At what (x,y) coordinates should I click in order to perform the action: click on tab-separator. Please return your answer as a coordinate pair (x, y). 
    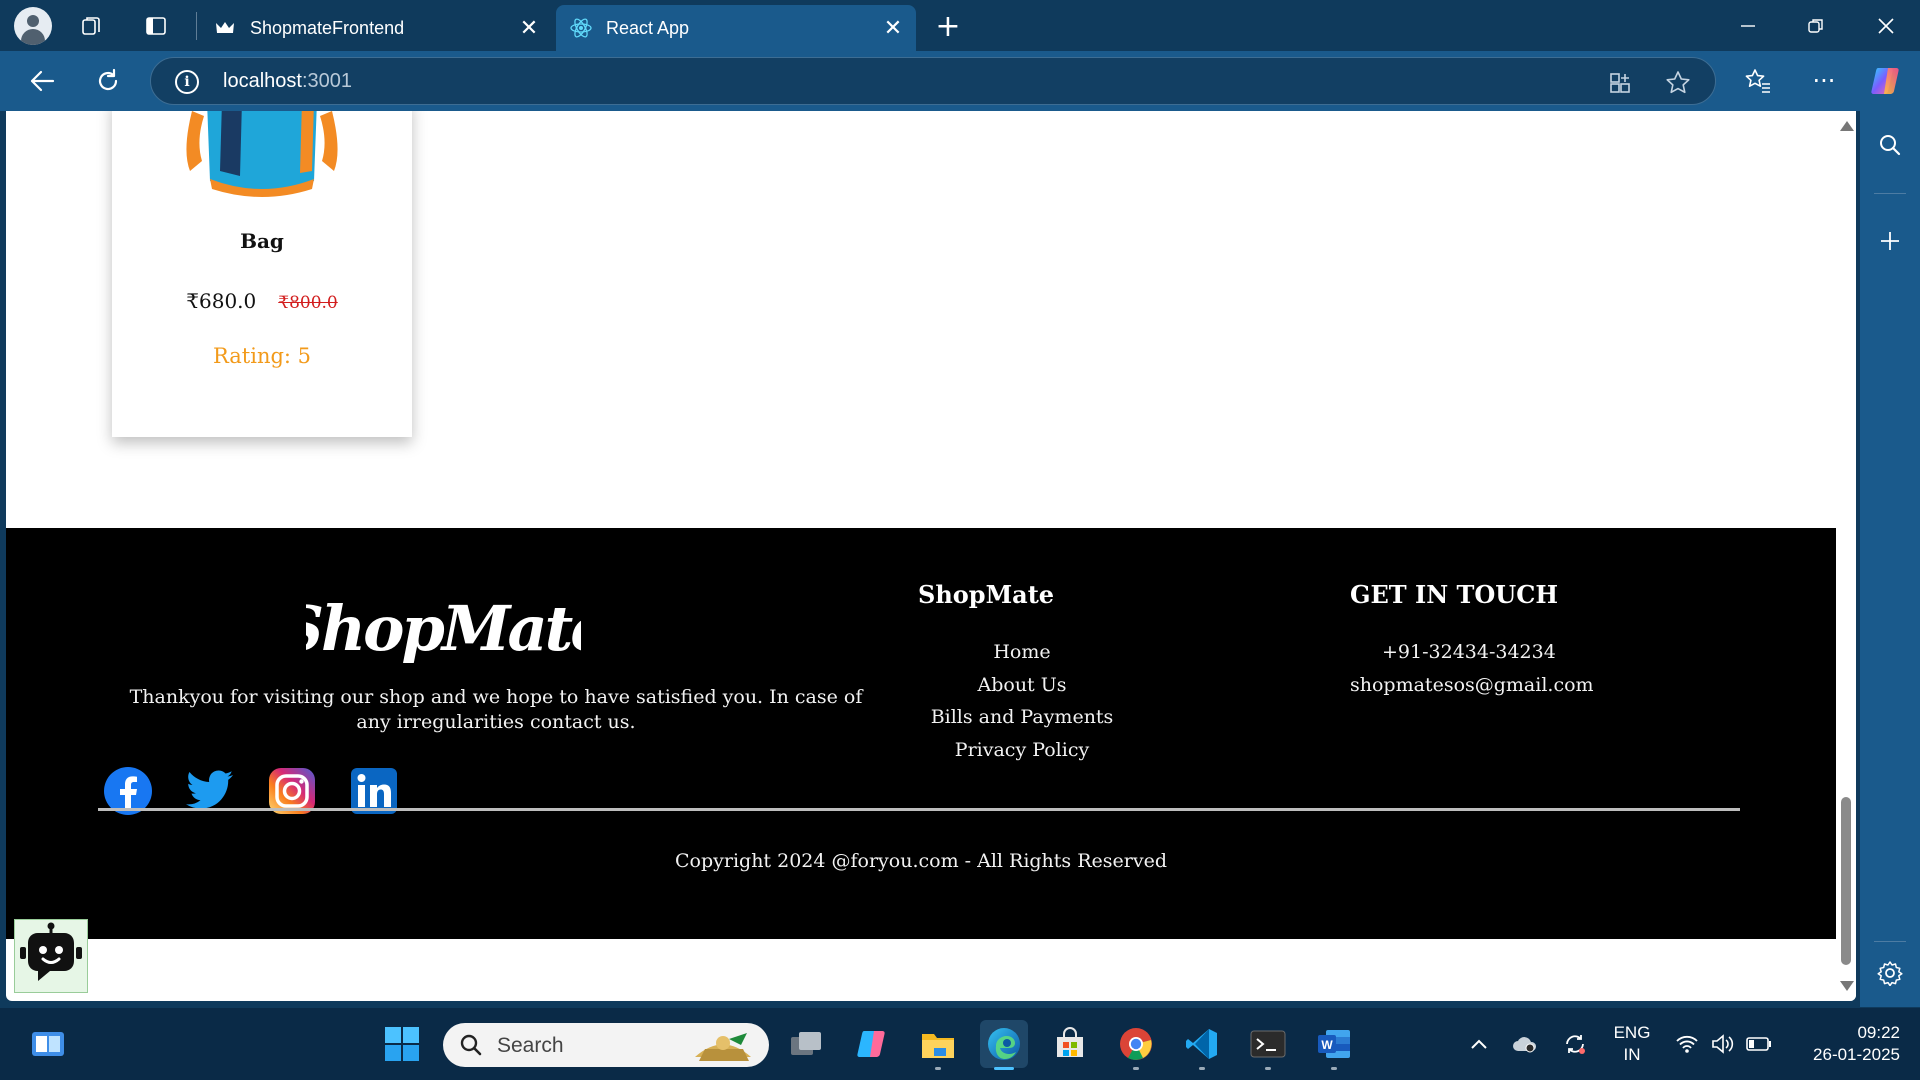
    Looking at the image, I should click on (196, 26).